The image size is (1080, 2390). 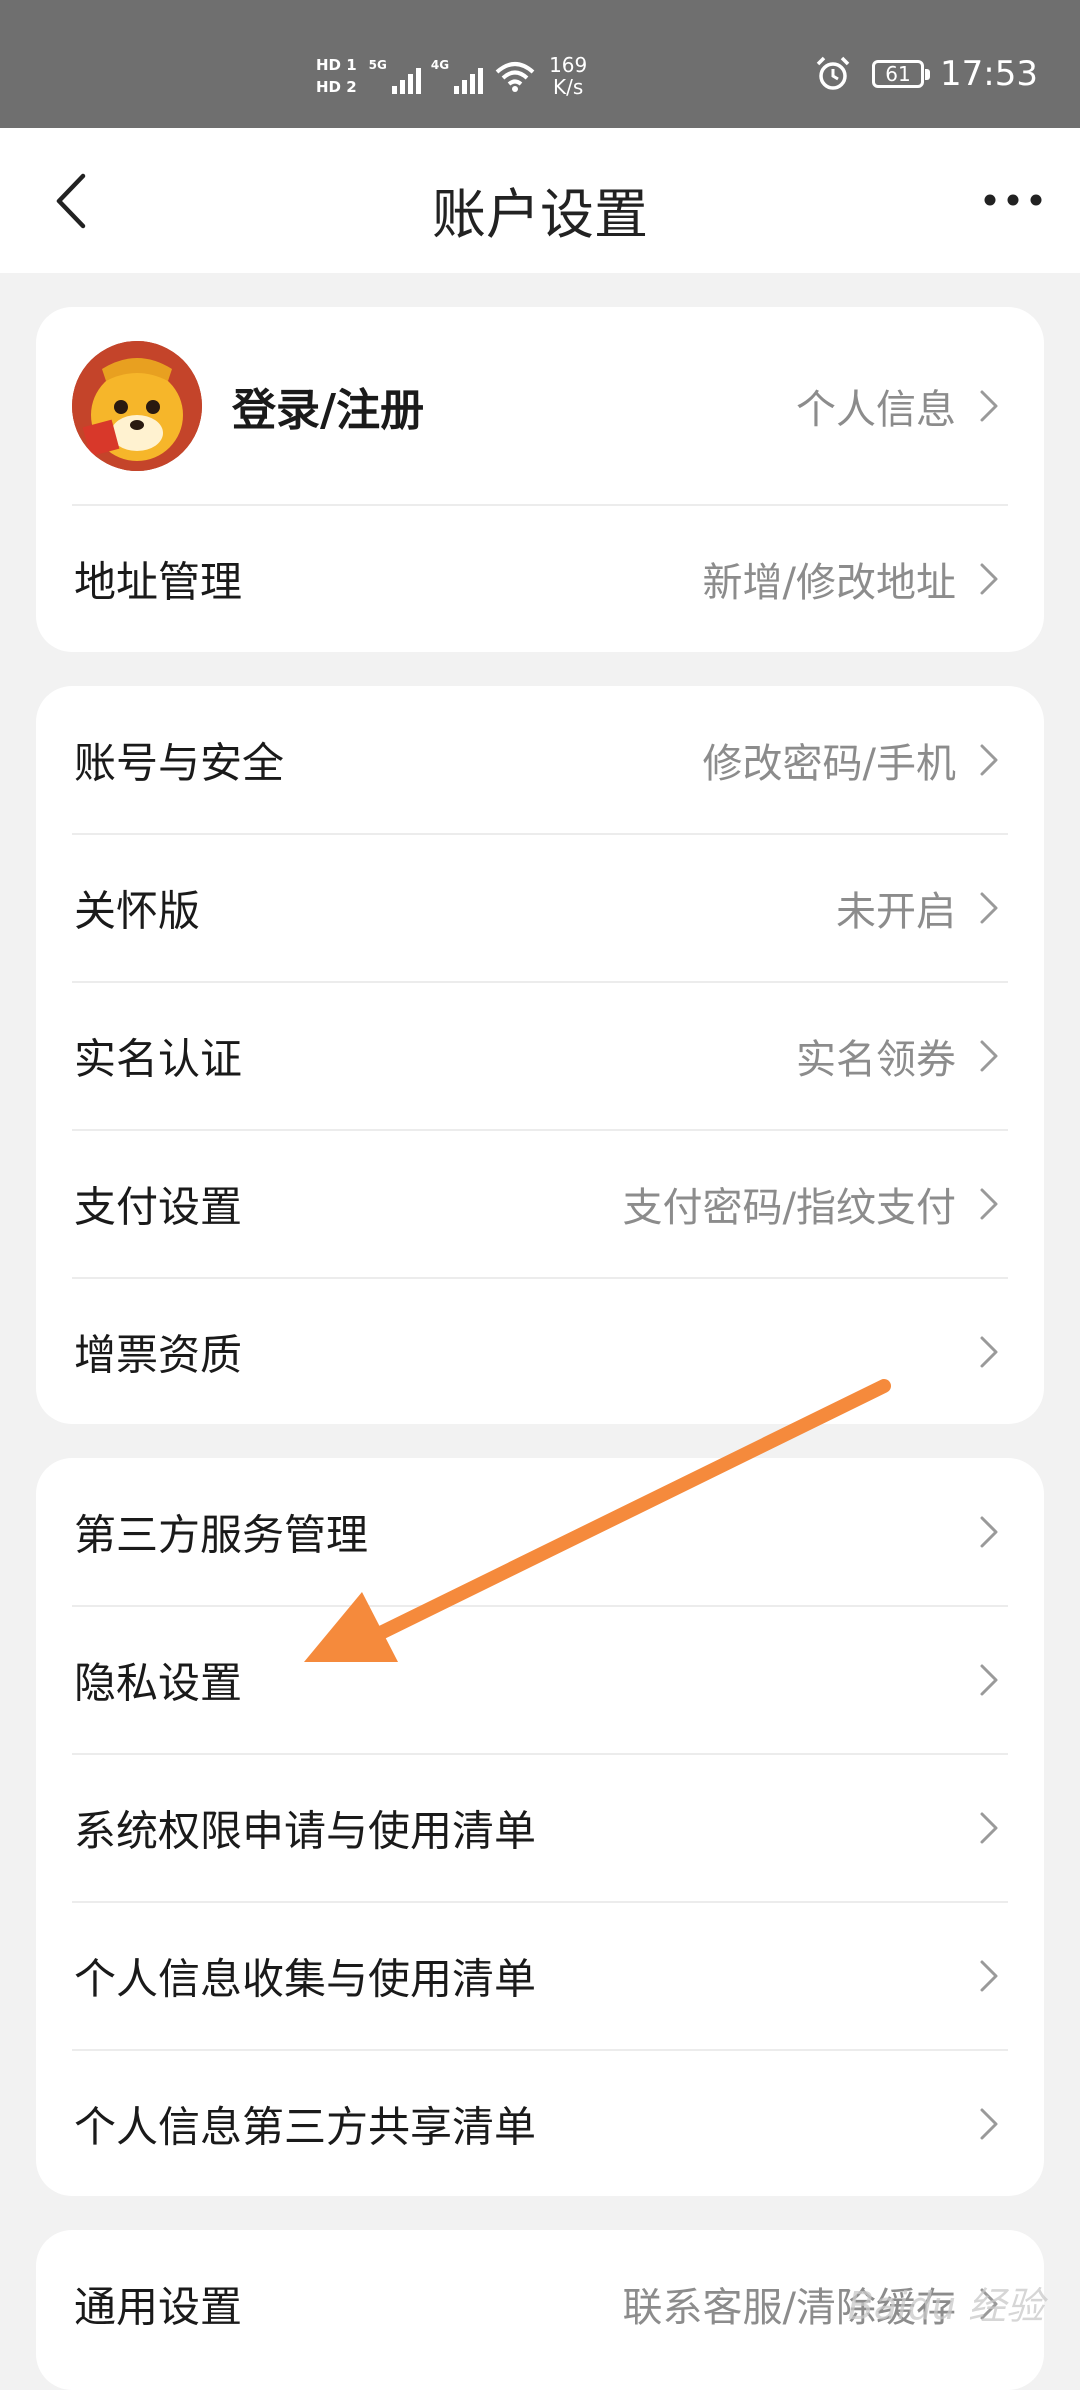 I want to click on network-speed: 169 K/s, so click(x=568, y=76).